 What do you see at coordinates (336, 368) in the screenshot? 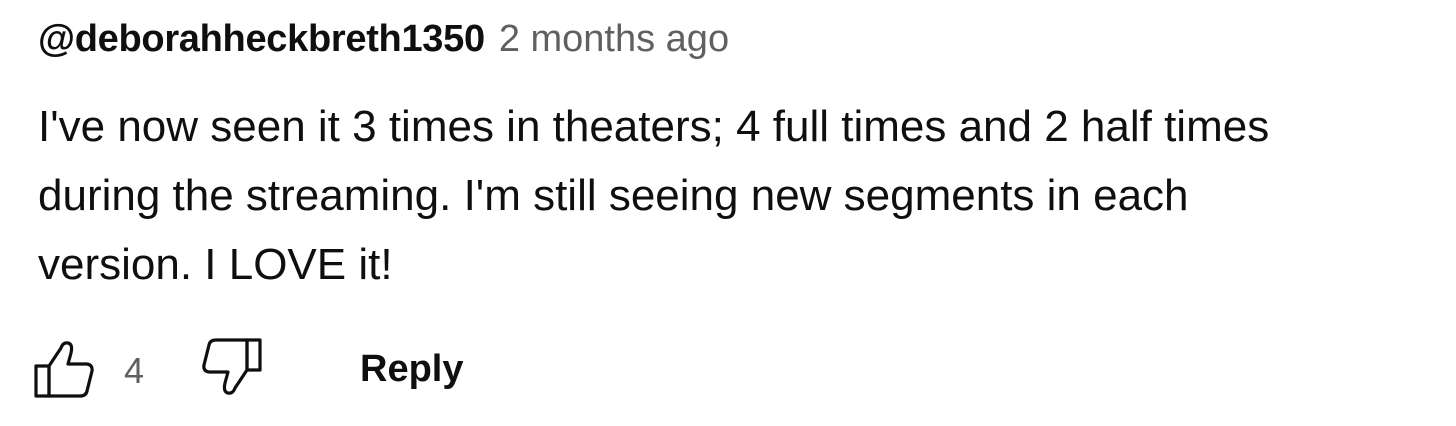
I see `comment-actions: 4 Reply` at bounding box center [336, 368].